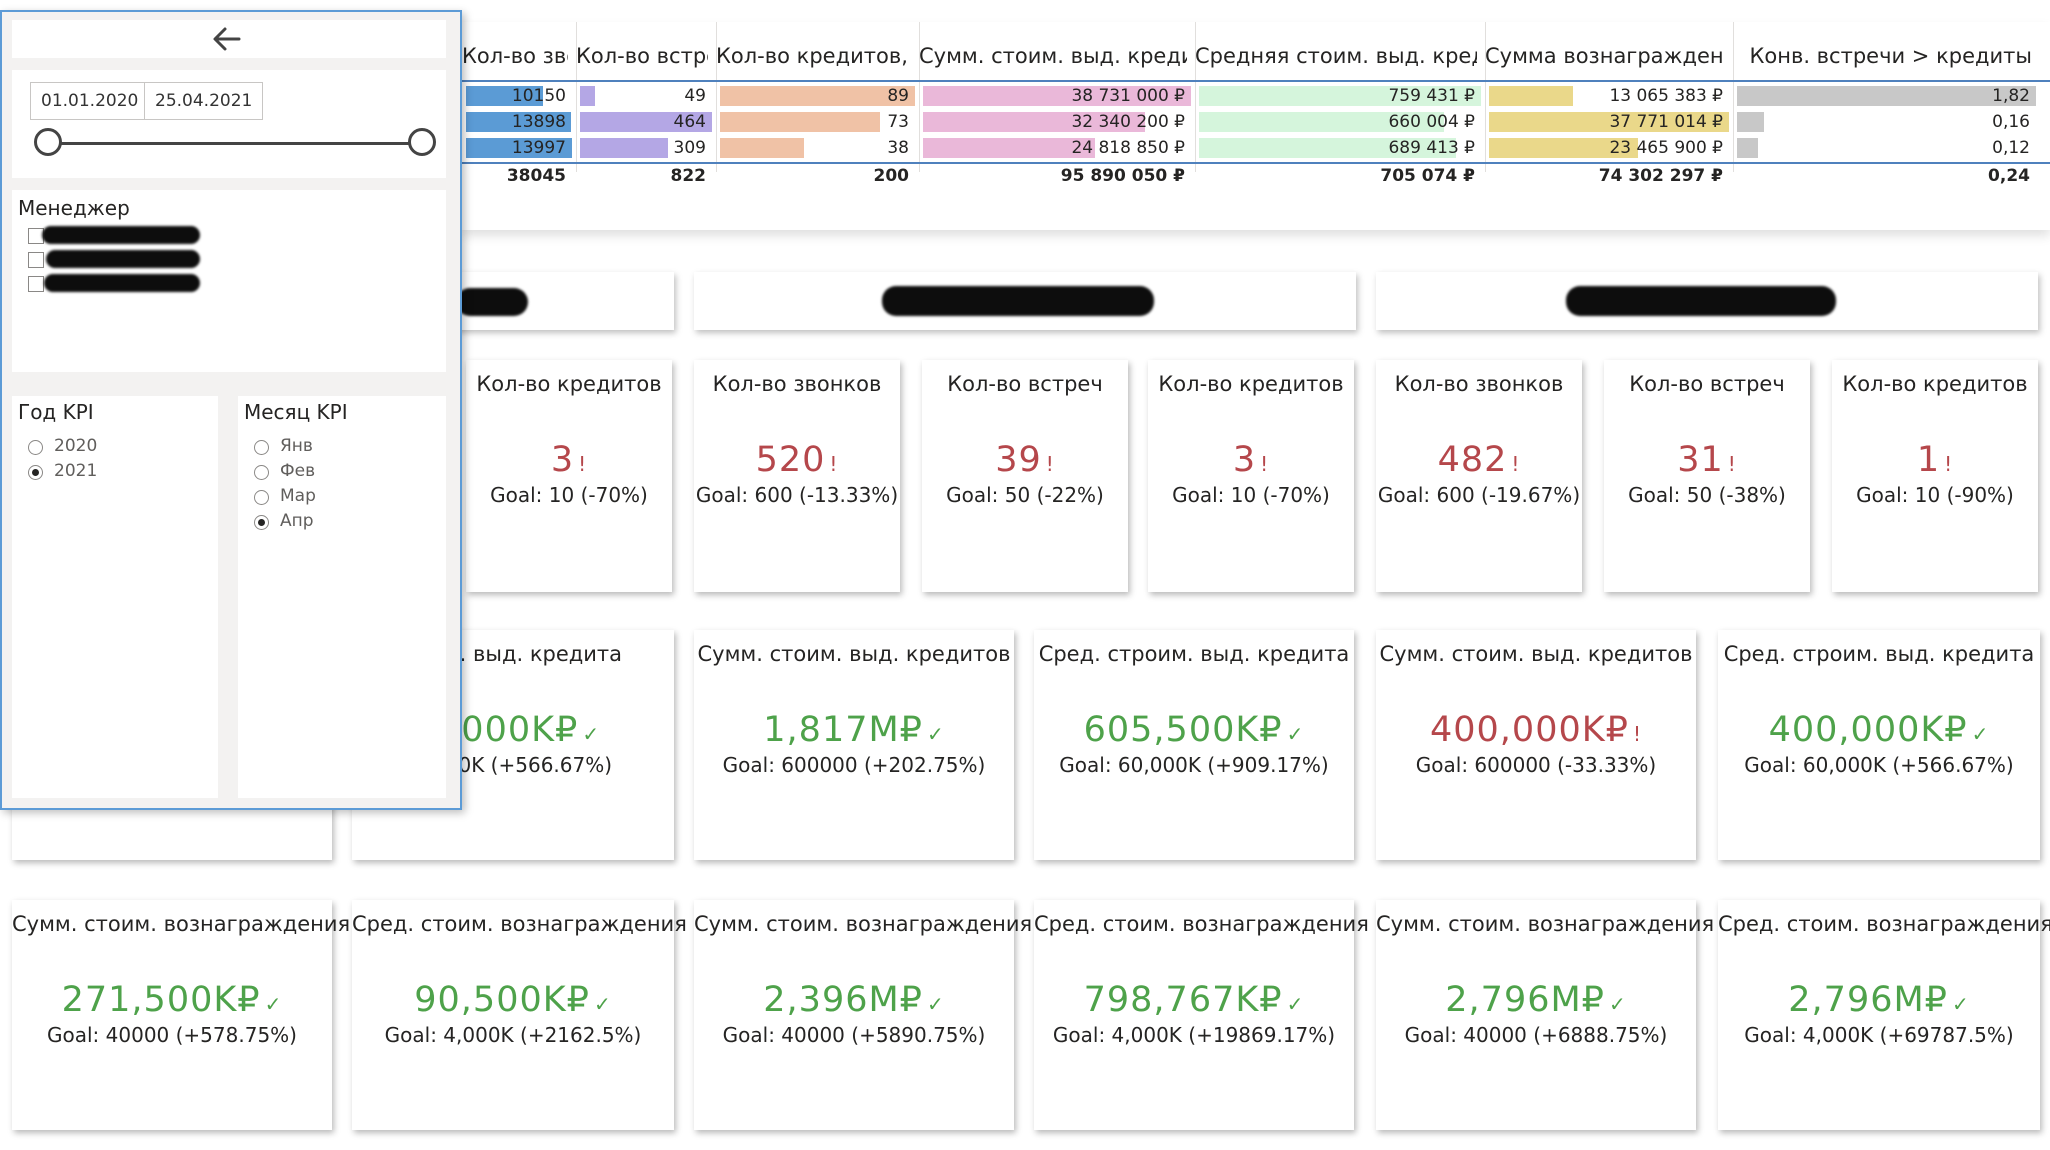 This screenshot has height=1150, width=2050. What do you see at coordinates (2011, 96) in the screenshot?
I see `cell-value: 1,82` at bounding box center [2011, 96].